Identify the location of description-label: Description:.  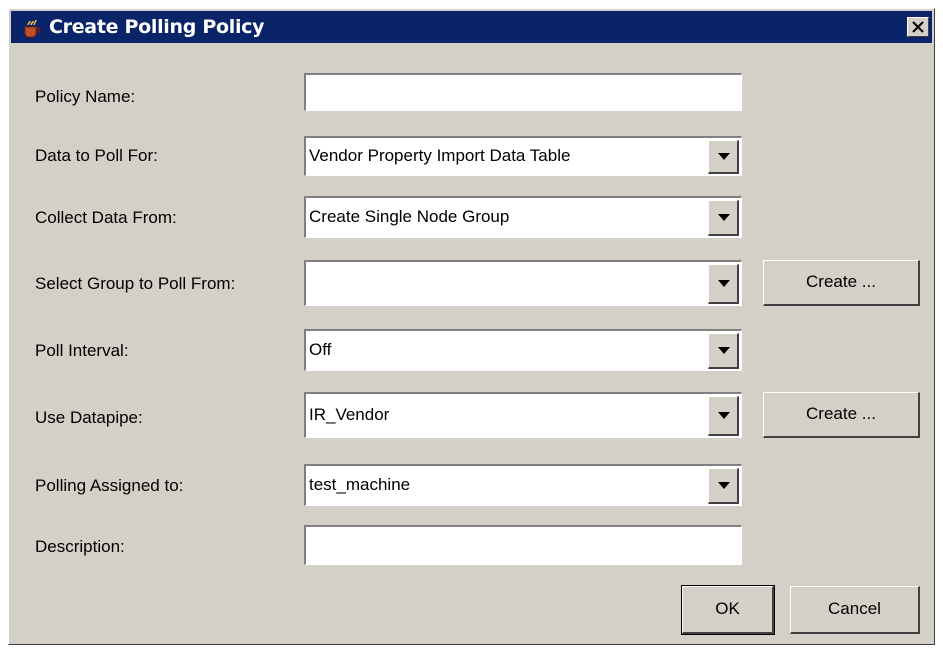
(80, 546).